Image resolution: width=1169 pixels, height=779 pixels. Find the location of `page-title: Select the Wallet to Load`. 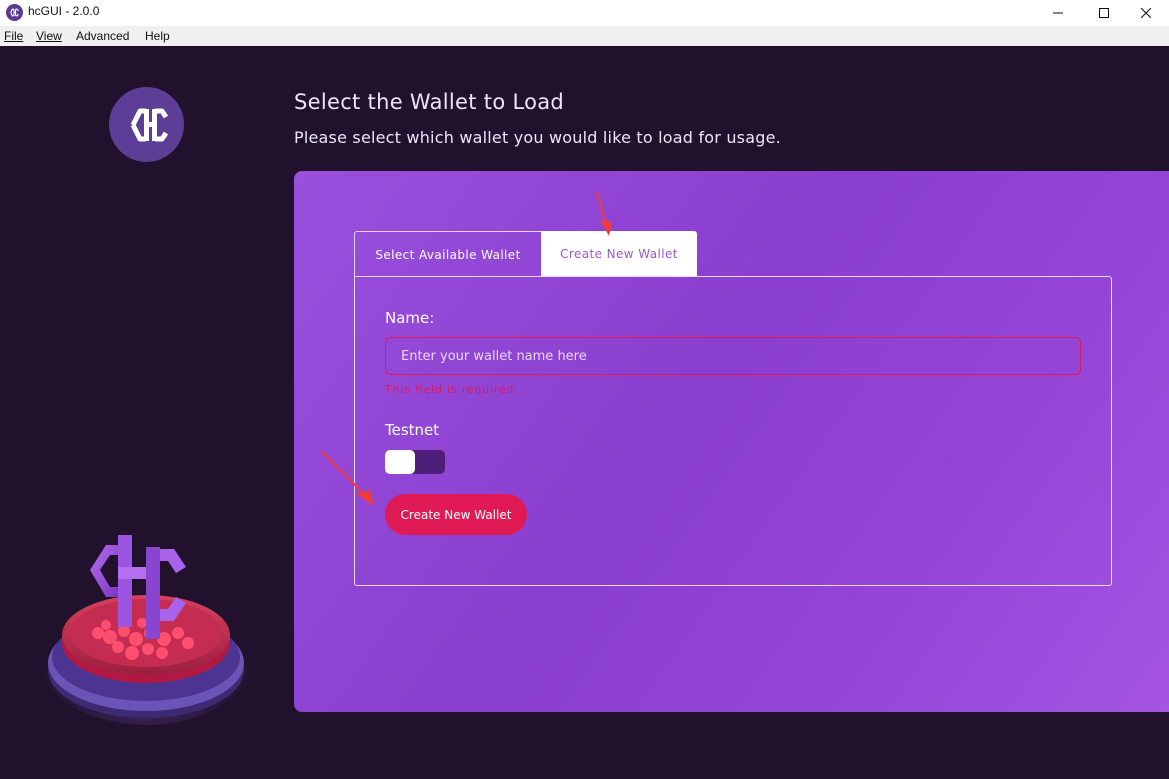

page-title: Select the Wallet to Load is located at coordinates (429, 102).